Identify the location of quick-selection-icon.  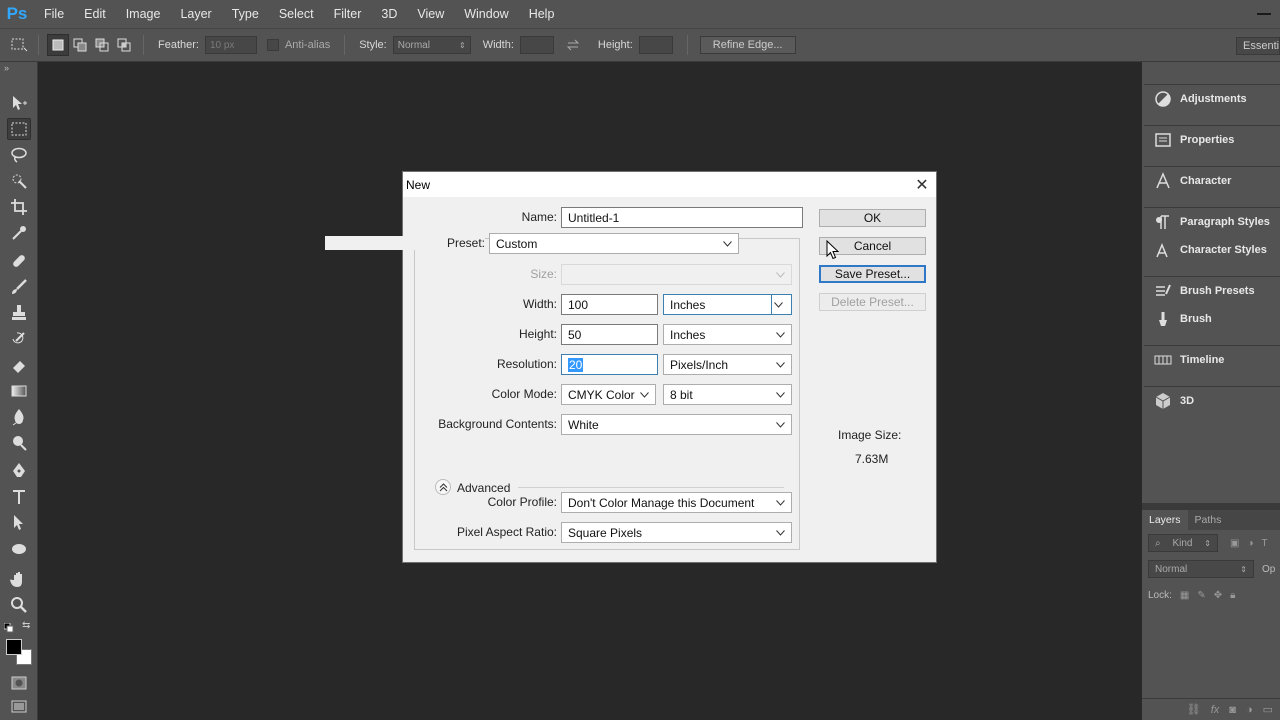
(19, 181).